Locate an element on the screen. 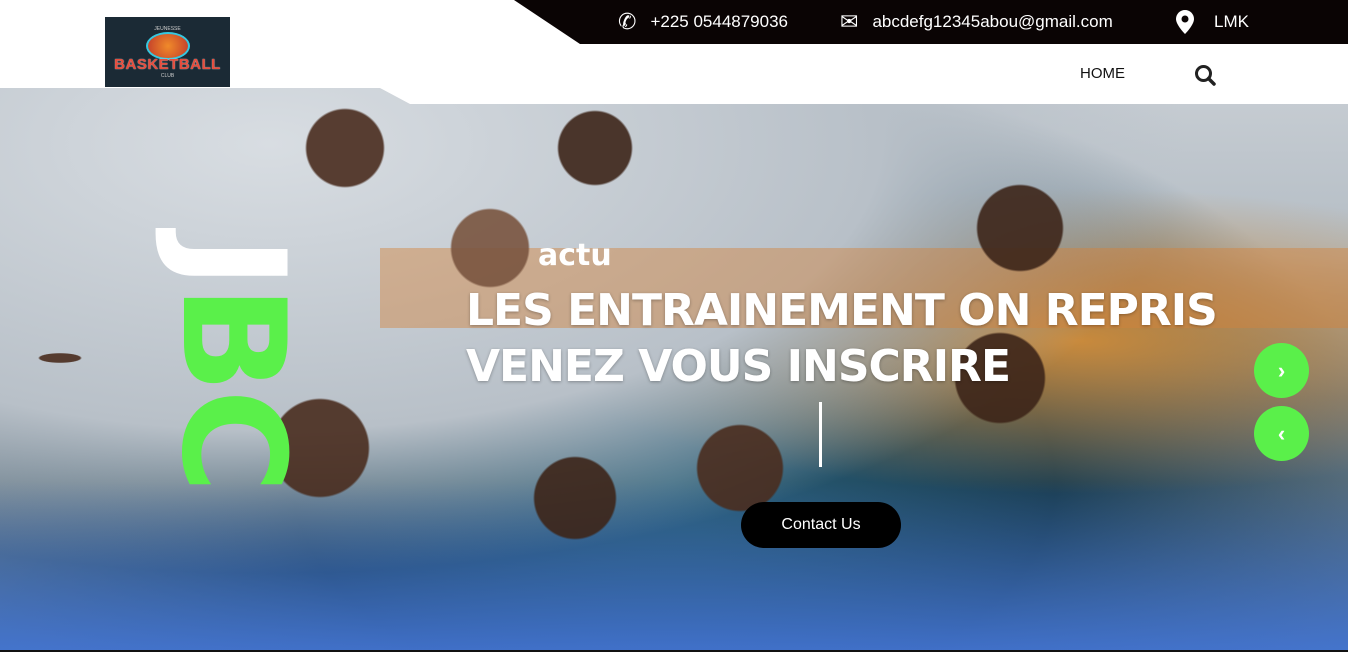  envelope-icon: ✉ is located at coordinates (849, 21).